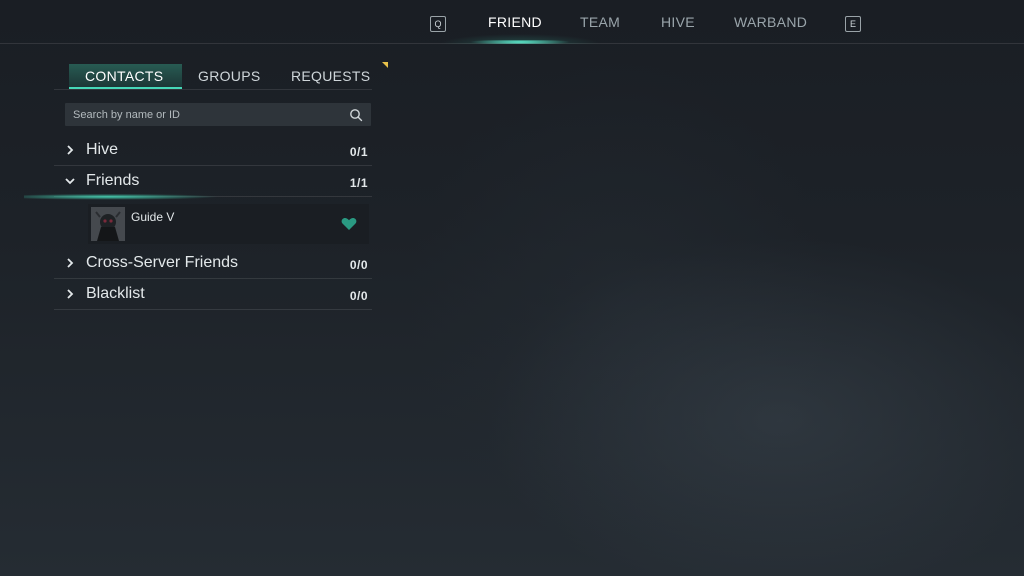  Describe the element at coordinates (153, 217) in the screenshot. I see `friend-name: Guide V` at that location.